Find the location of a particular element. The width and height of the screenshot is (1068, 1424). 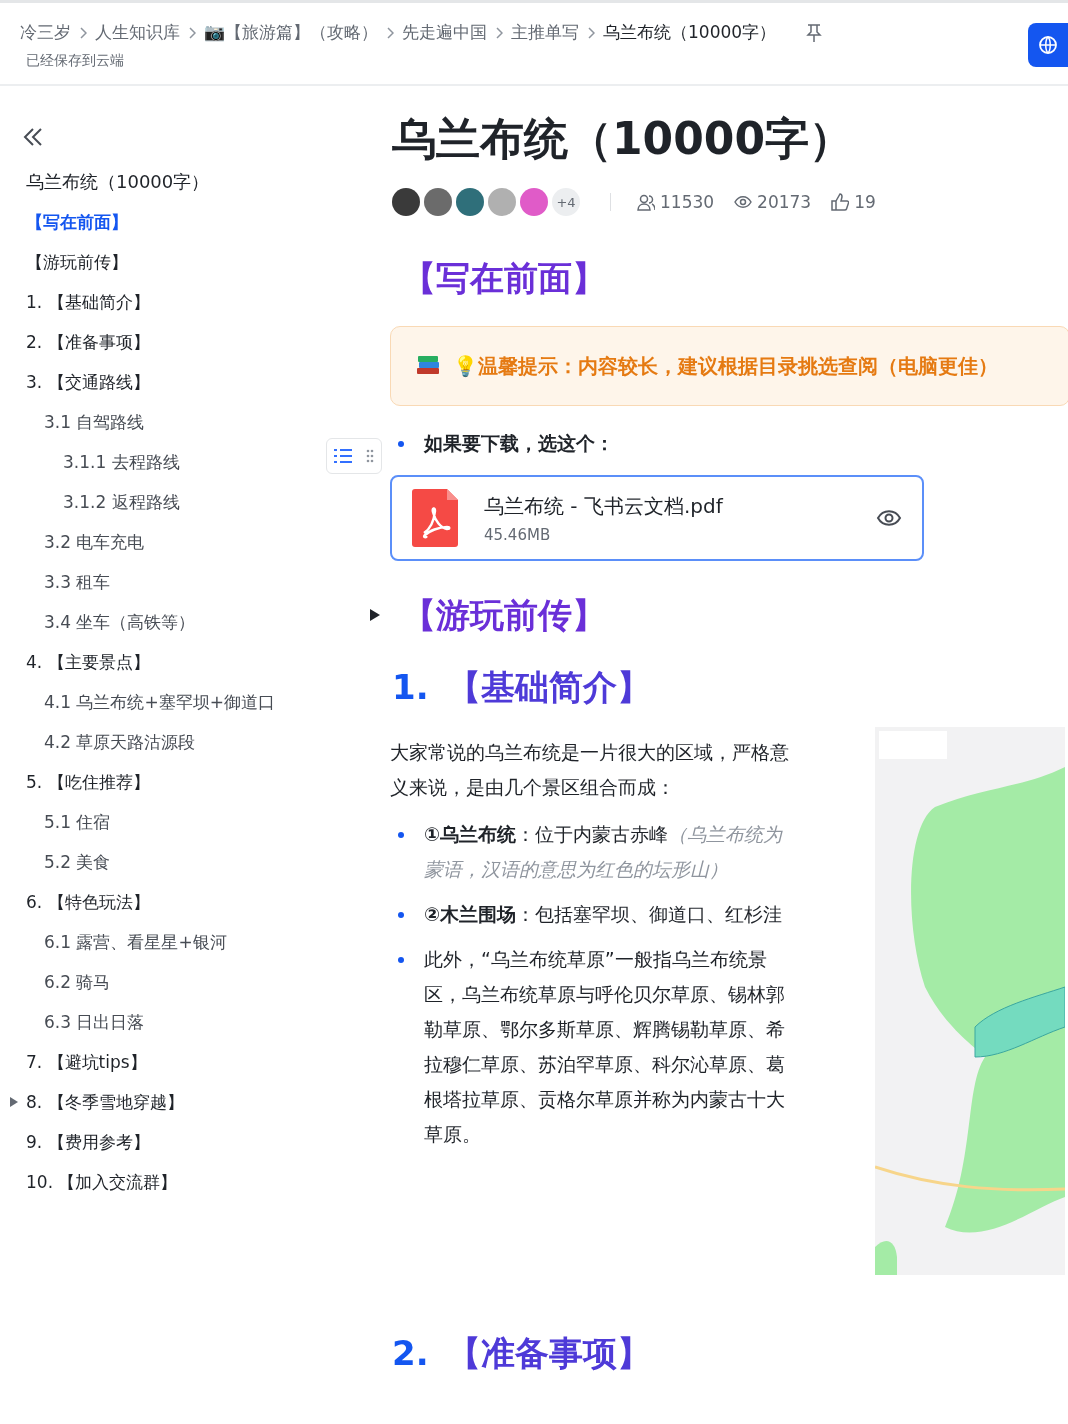

outline-item: 1. 【基础简介】 is located at coordinates (206, 302).